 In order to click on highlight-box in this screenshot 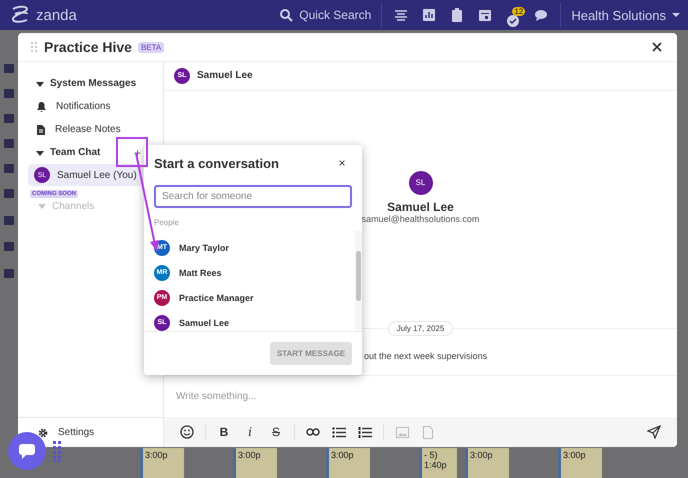, I will do `click(132, 152)`.